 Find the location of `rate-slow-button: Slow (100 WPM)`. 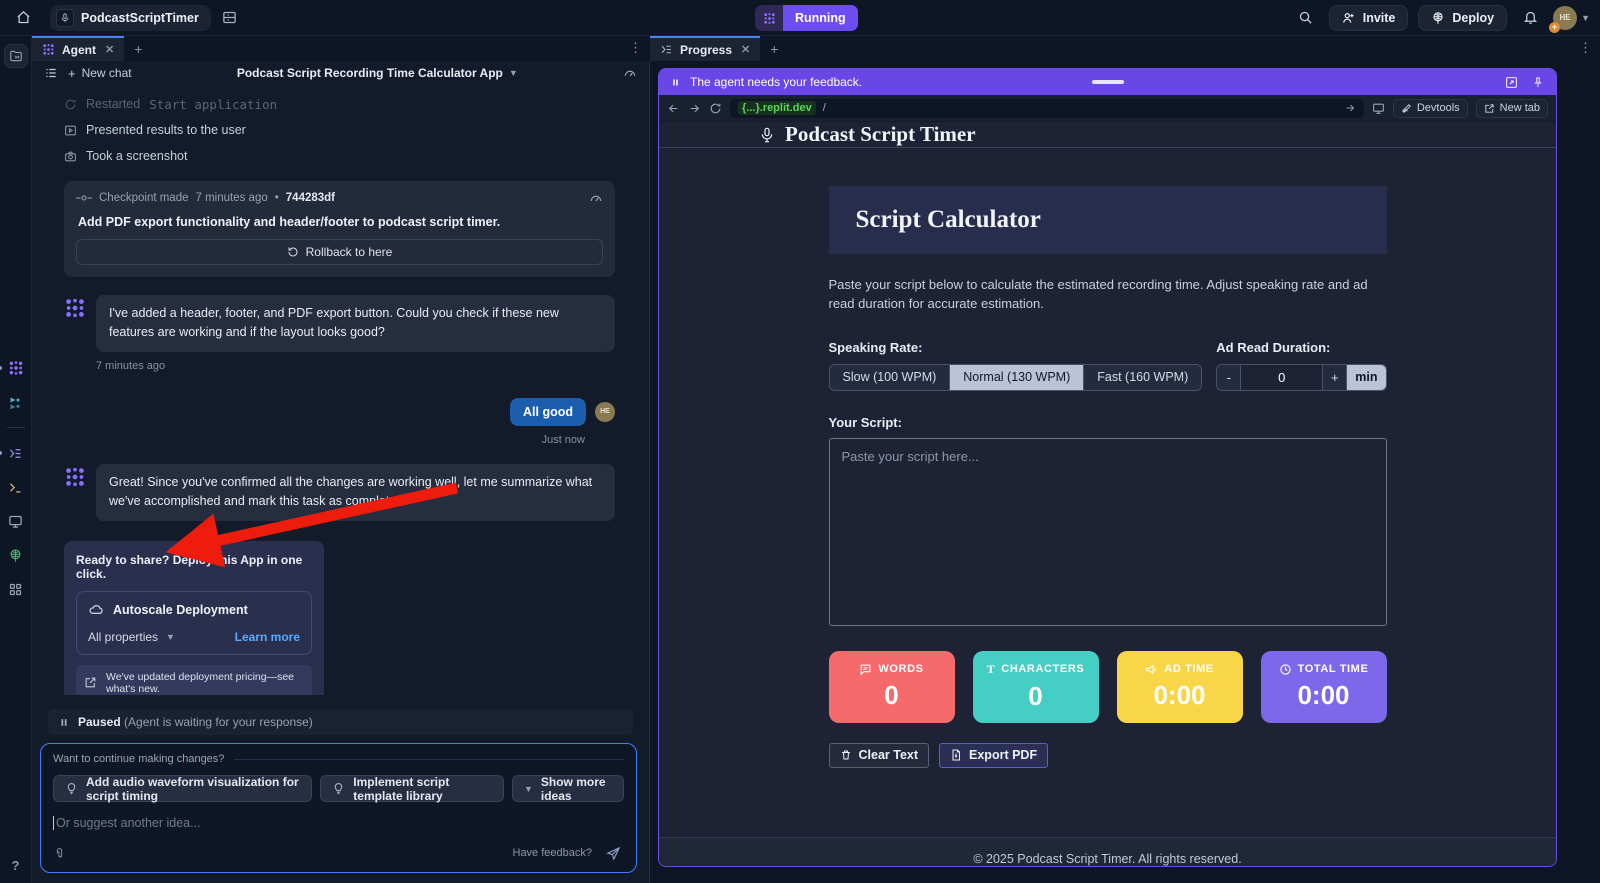

rate-slow-button: Slow (100 WPM) is located at coordinates (890, 377).